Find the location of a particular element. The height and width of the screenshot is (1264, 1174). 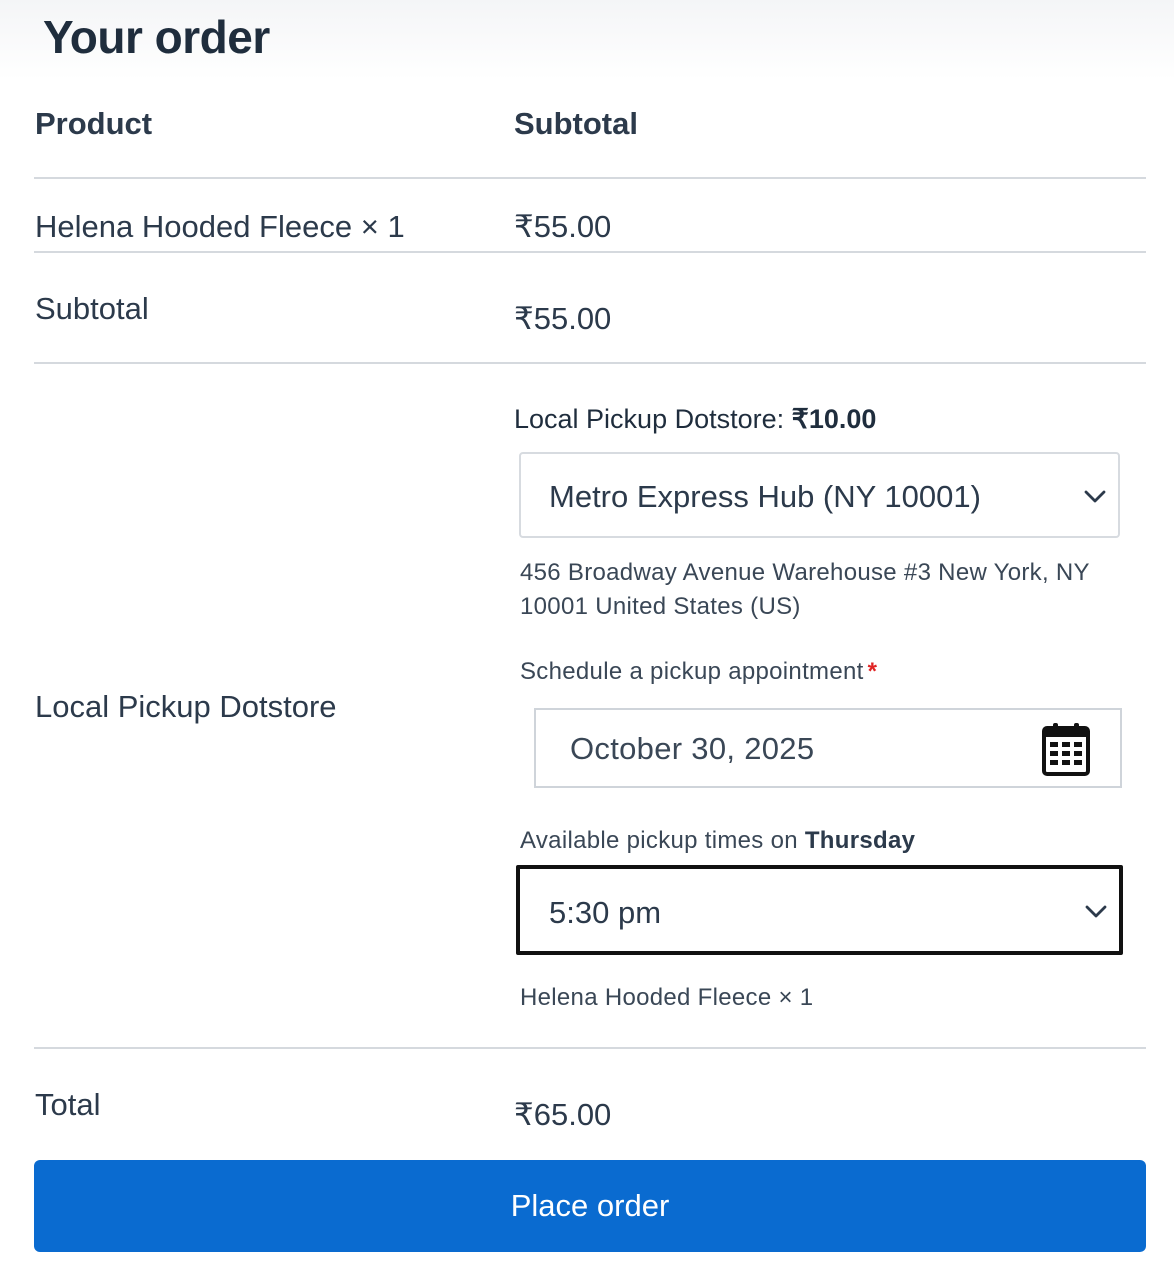

calendar-icon is located at coordinates (1066, 749).